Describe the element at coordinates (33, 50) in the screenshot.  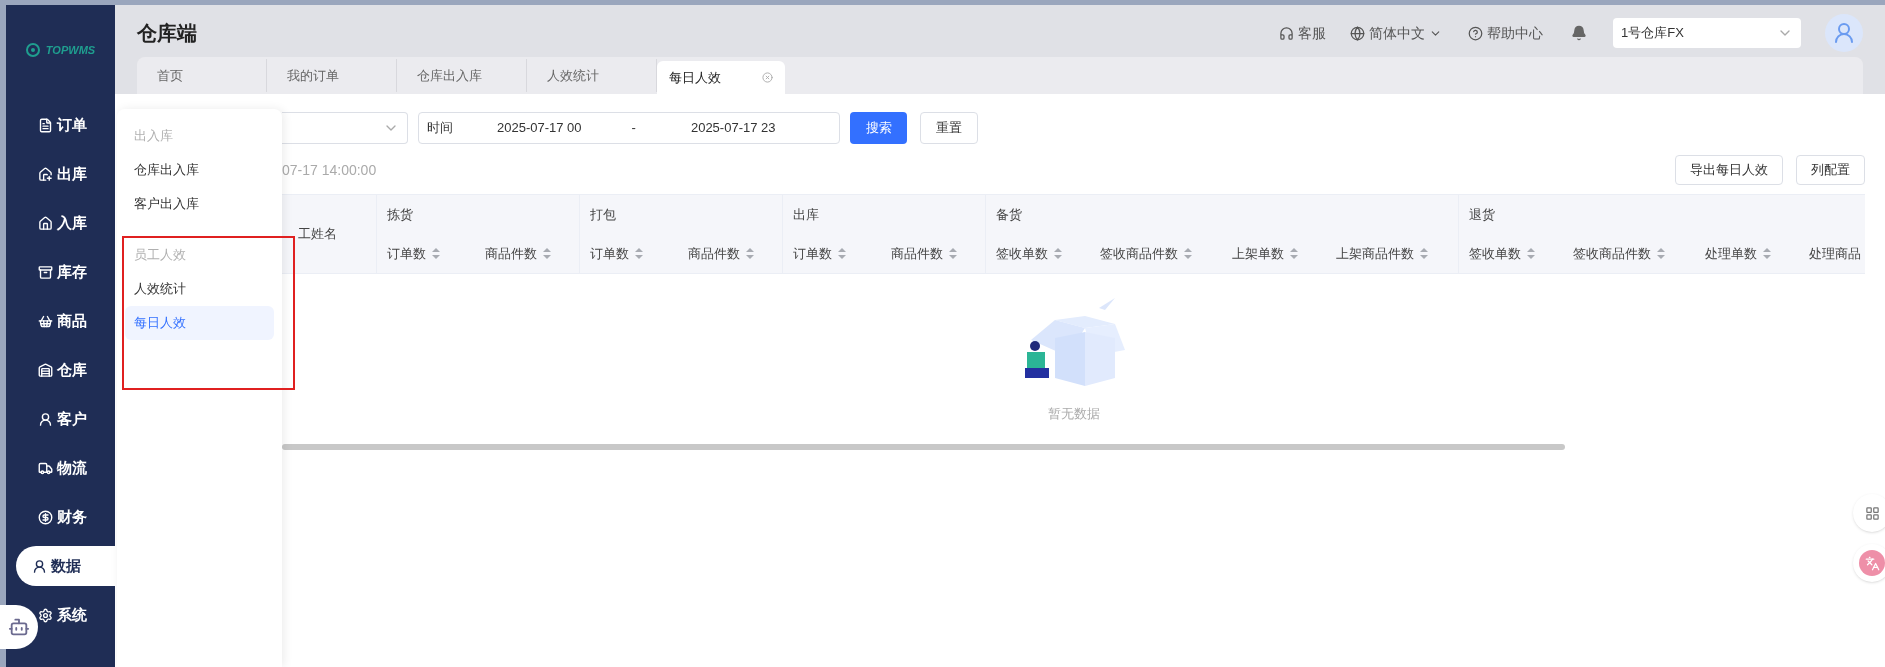
I see `logo-icon` at that location.